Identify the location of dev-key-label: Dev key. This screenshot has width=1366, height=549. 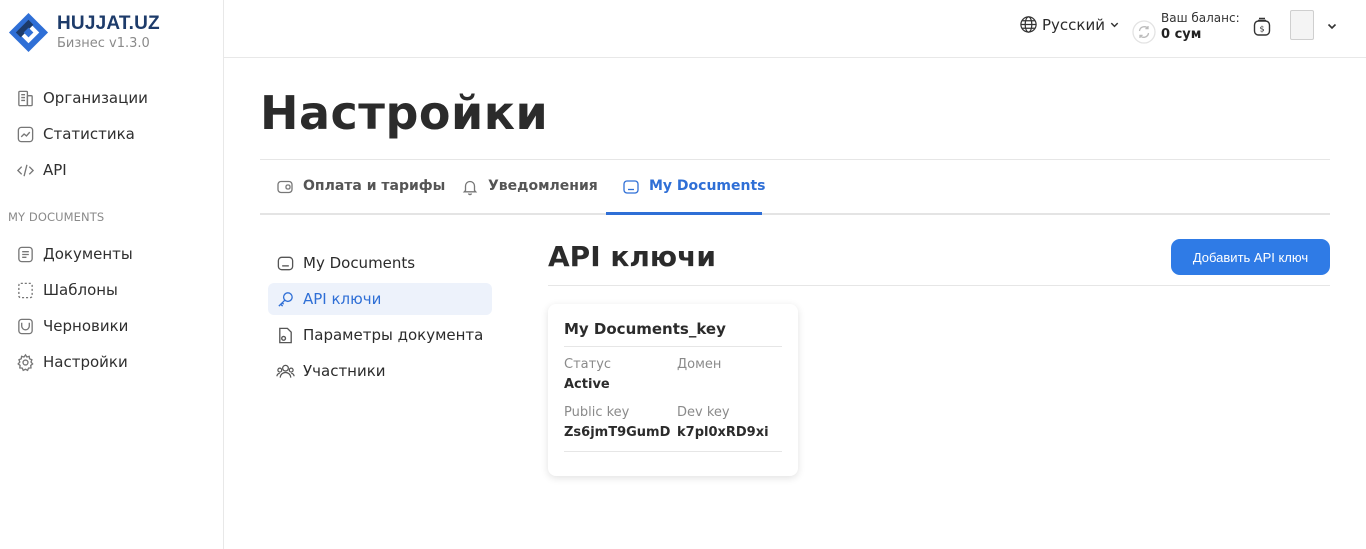
(703, 412).